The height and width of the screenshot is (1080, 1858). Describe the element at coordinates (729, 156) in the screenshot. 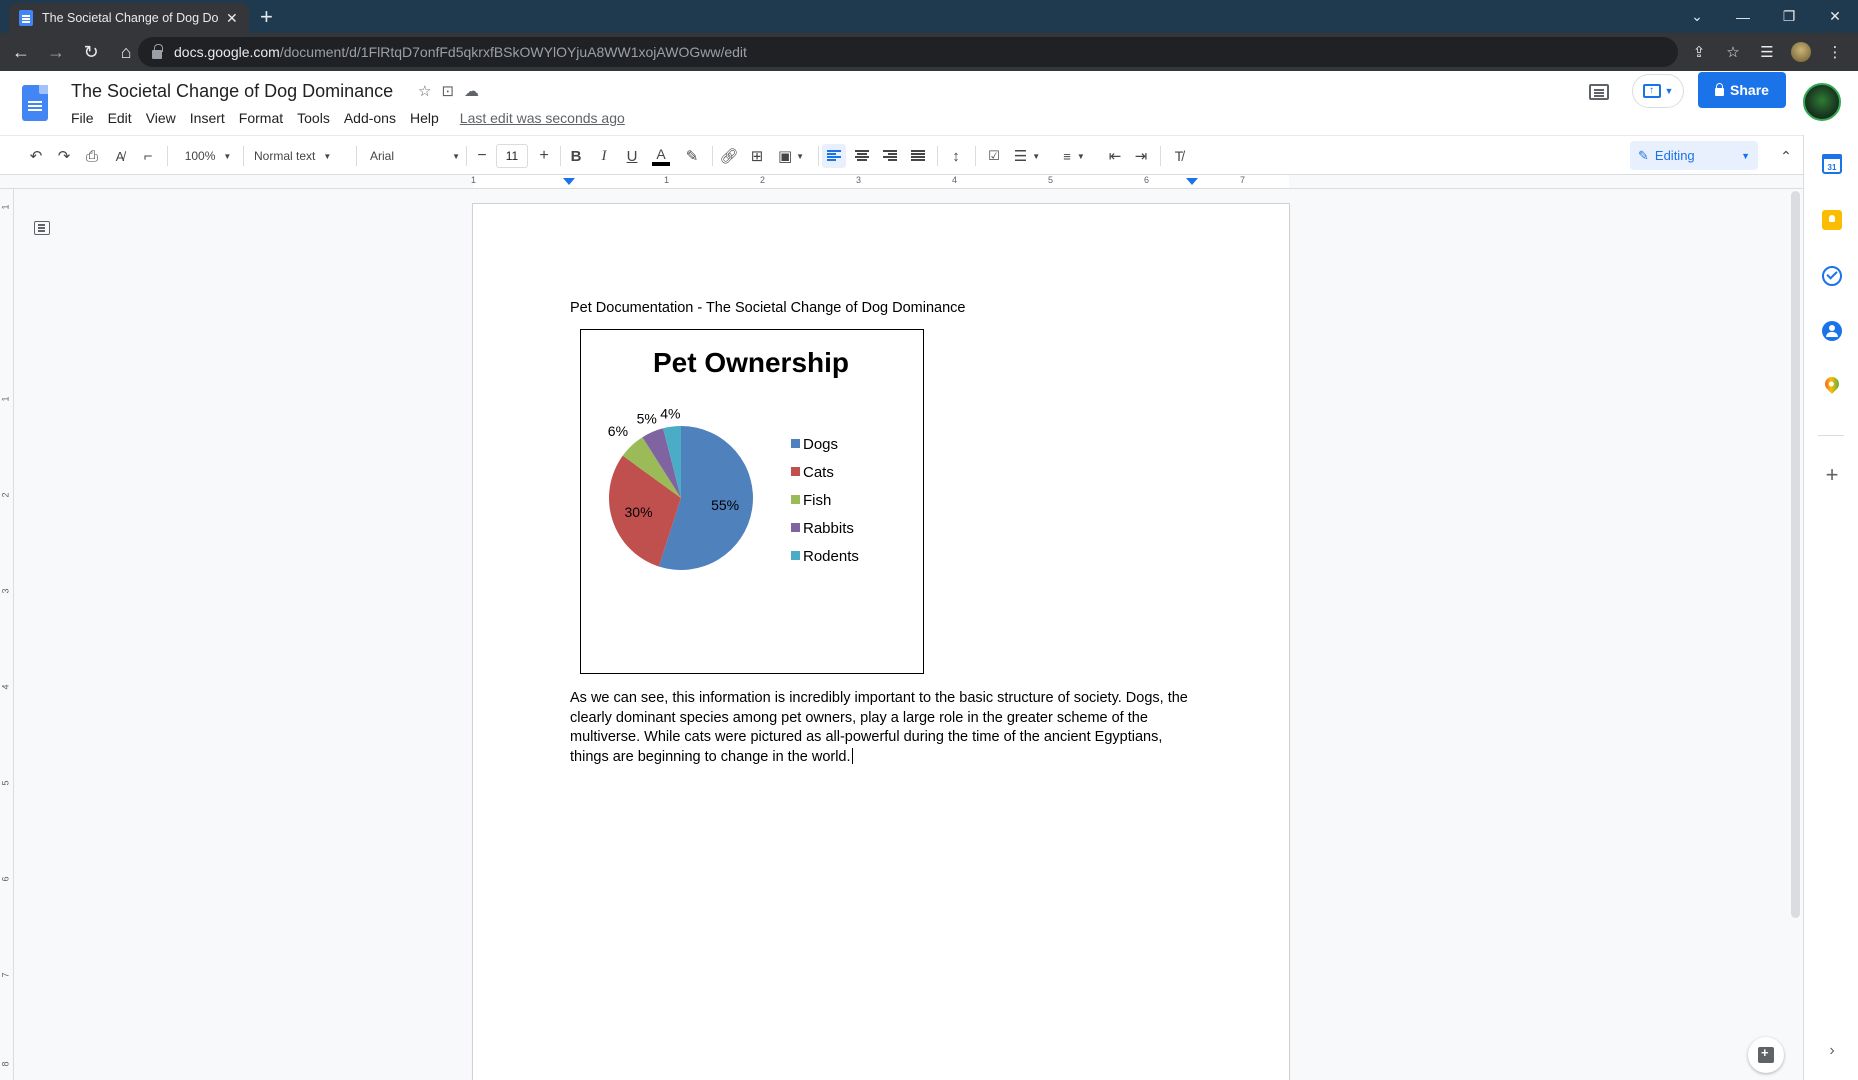

I see `insert-link-icon: 🔗︎` at that location.